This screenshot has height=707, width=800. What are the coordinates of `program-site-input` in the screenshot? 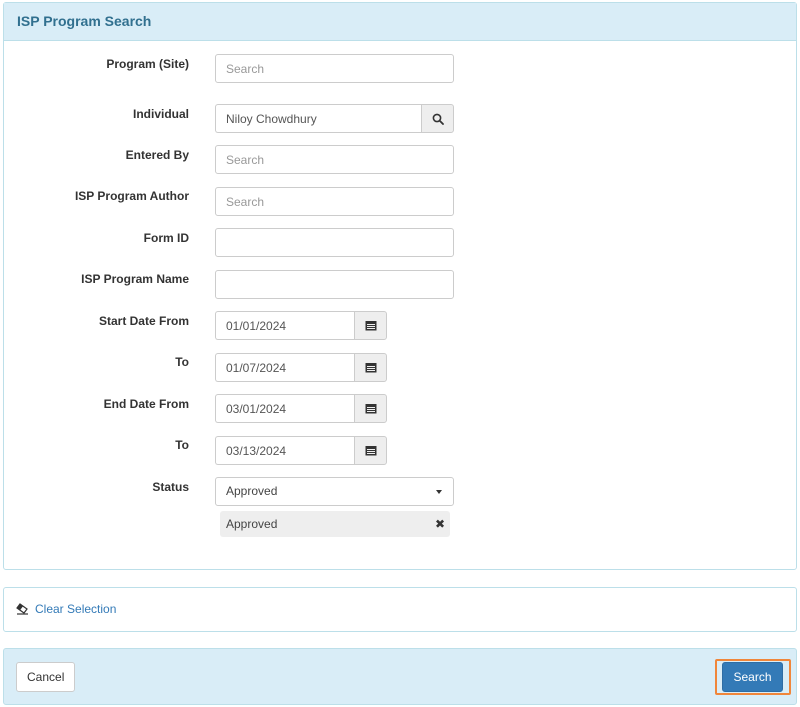 It's located at (334, 68).